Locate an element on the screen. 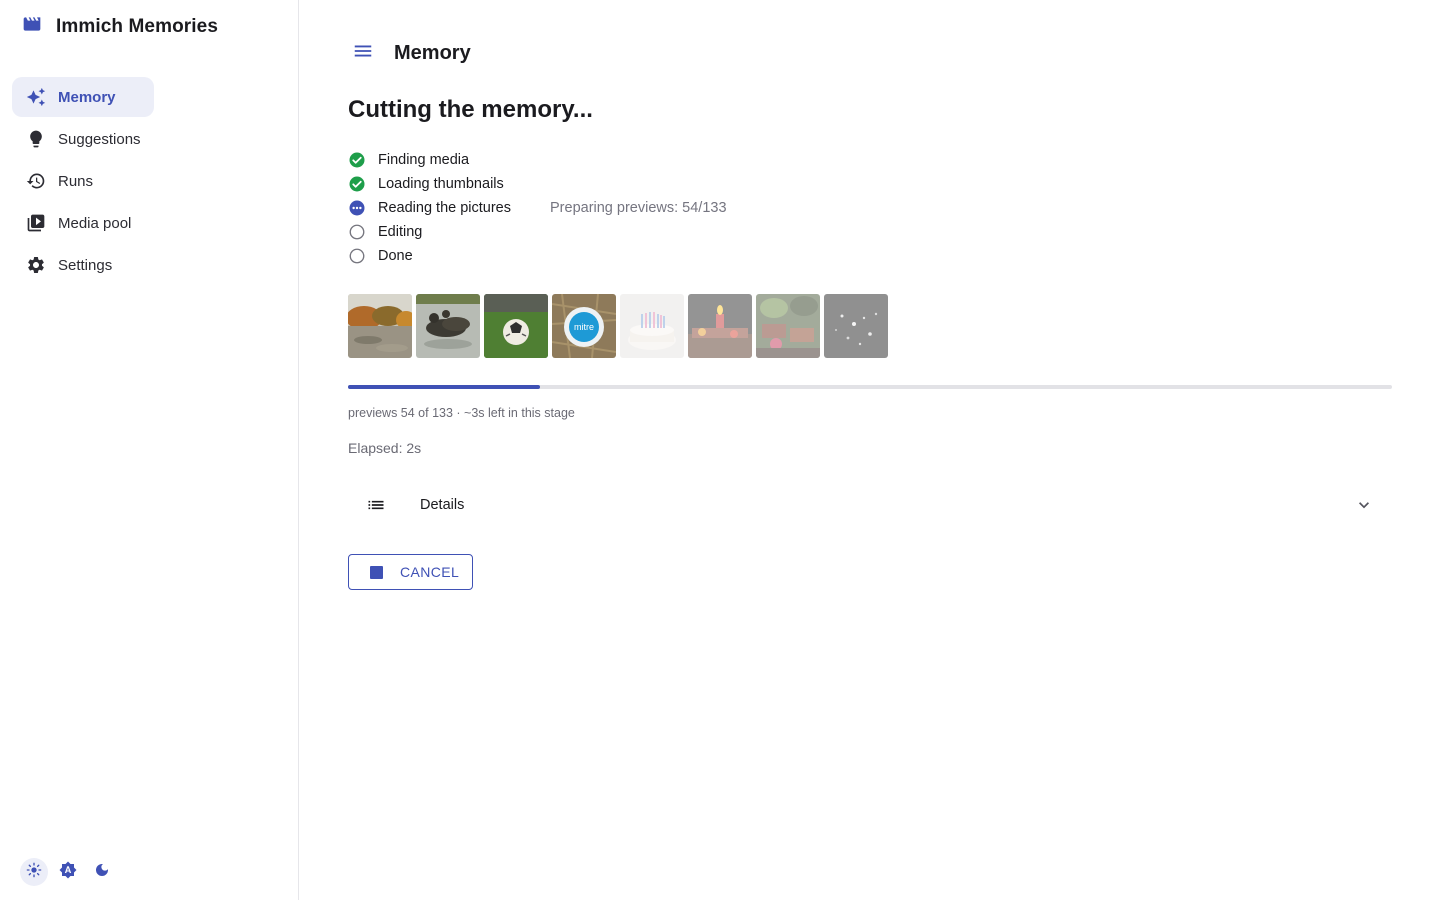 The width and height of the screenshot is (1440, 900). step-detail: Preparing previews: 54/133 is located at coordinates (638, 208).